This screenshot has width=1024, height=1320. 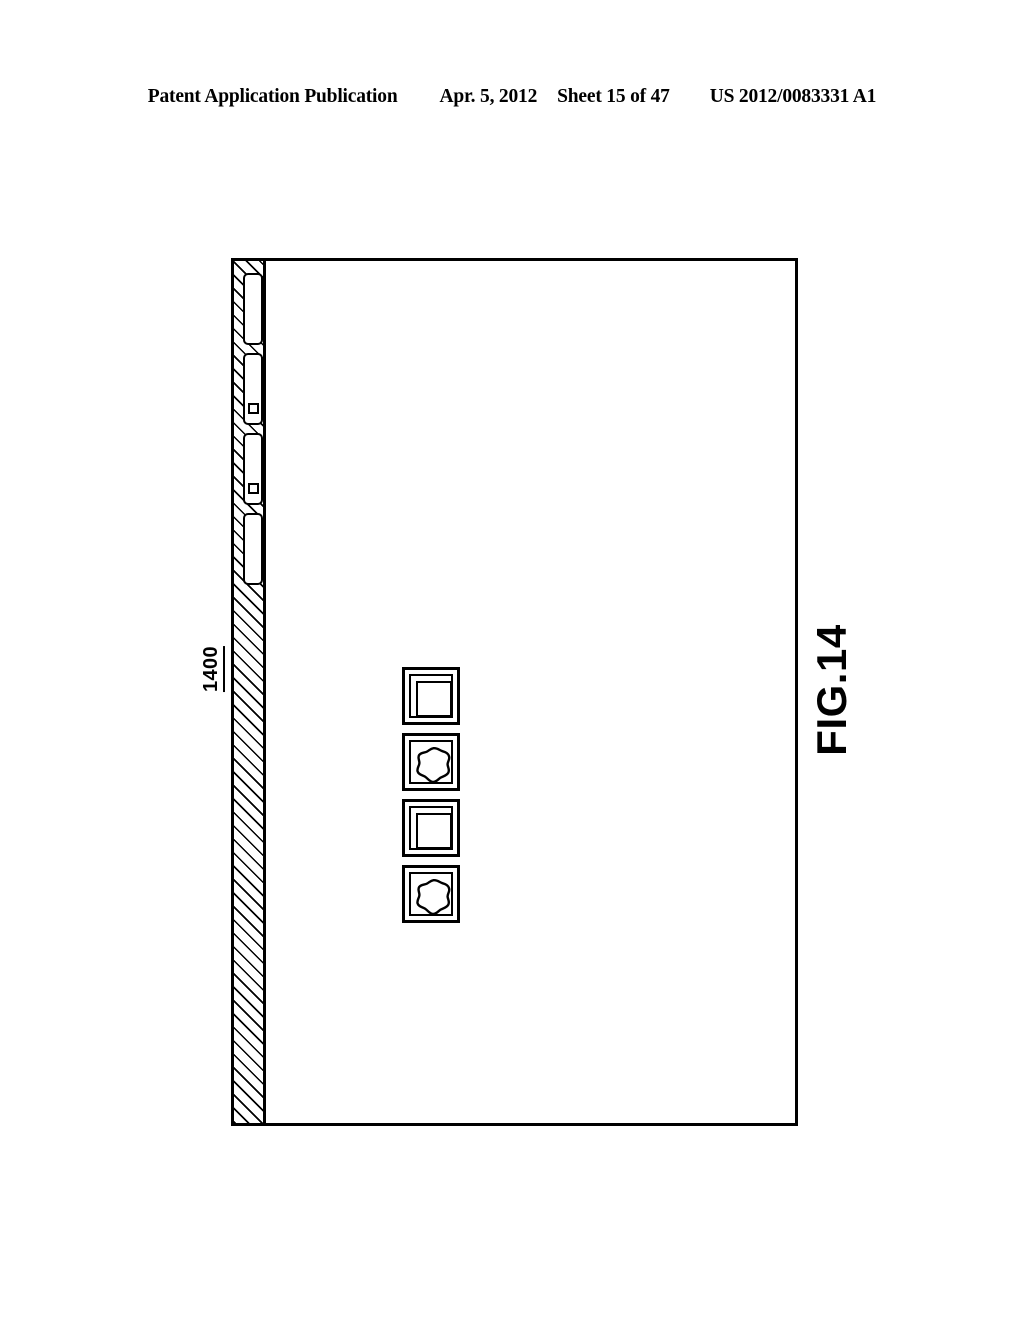 I want to click on icon-column, so click(x=432, y=799).